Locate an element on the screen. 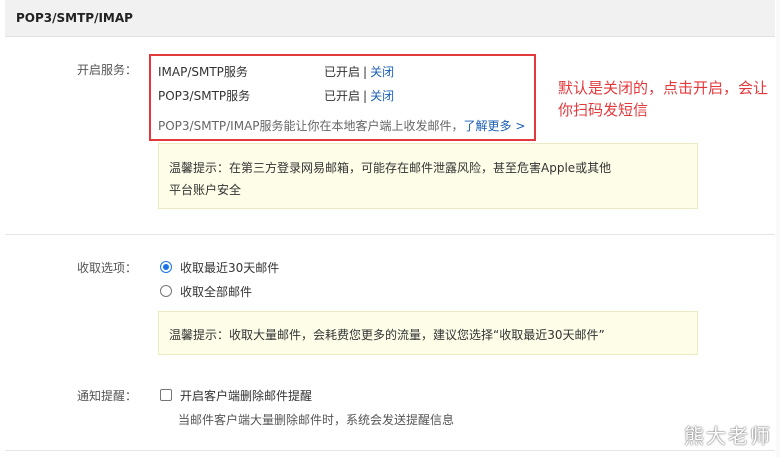  notify-checkbox is located at coordinates (166, 395).